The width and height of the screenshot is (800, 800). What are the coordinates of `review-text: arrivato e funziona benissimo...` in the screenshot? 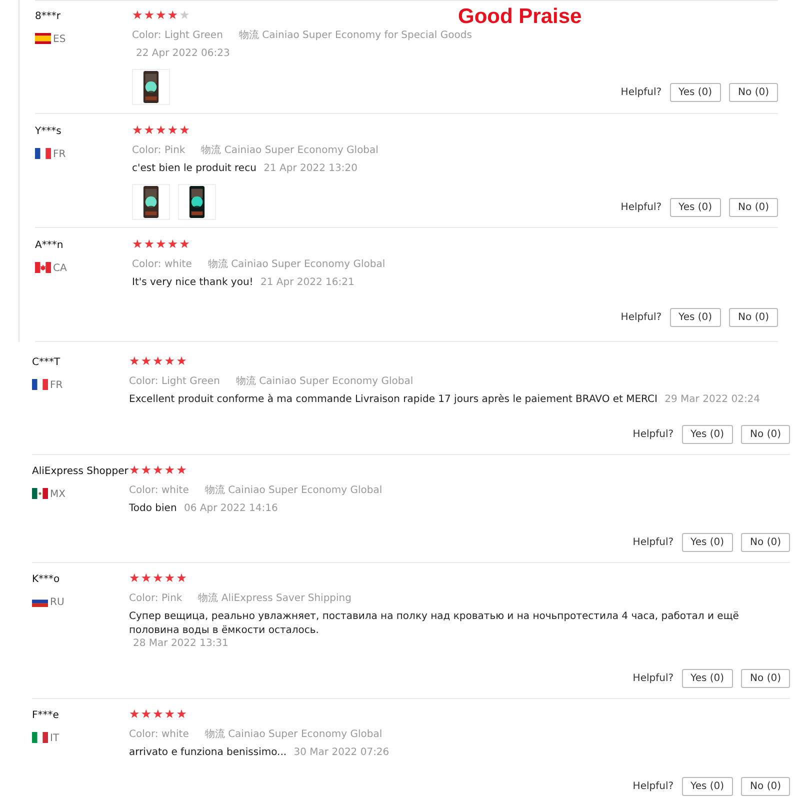 It's located at (208, 752).